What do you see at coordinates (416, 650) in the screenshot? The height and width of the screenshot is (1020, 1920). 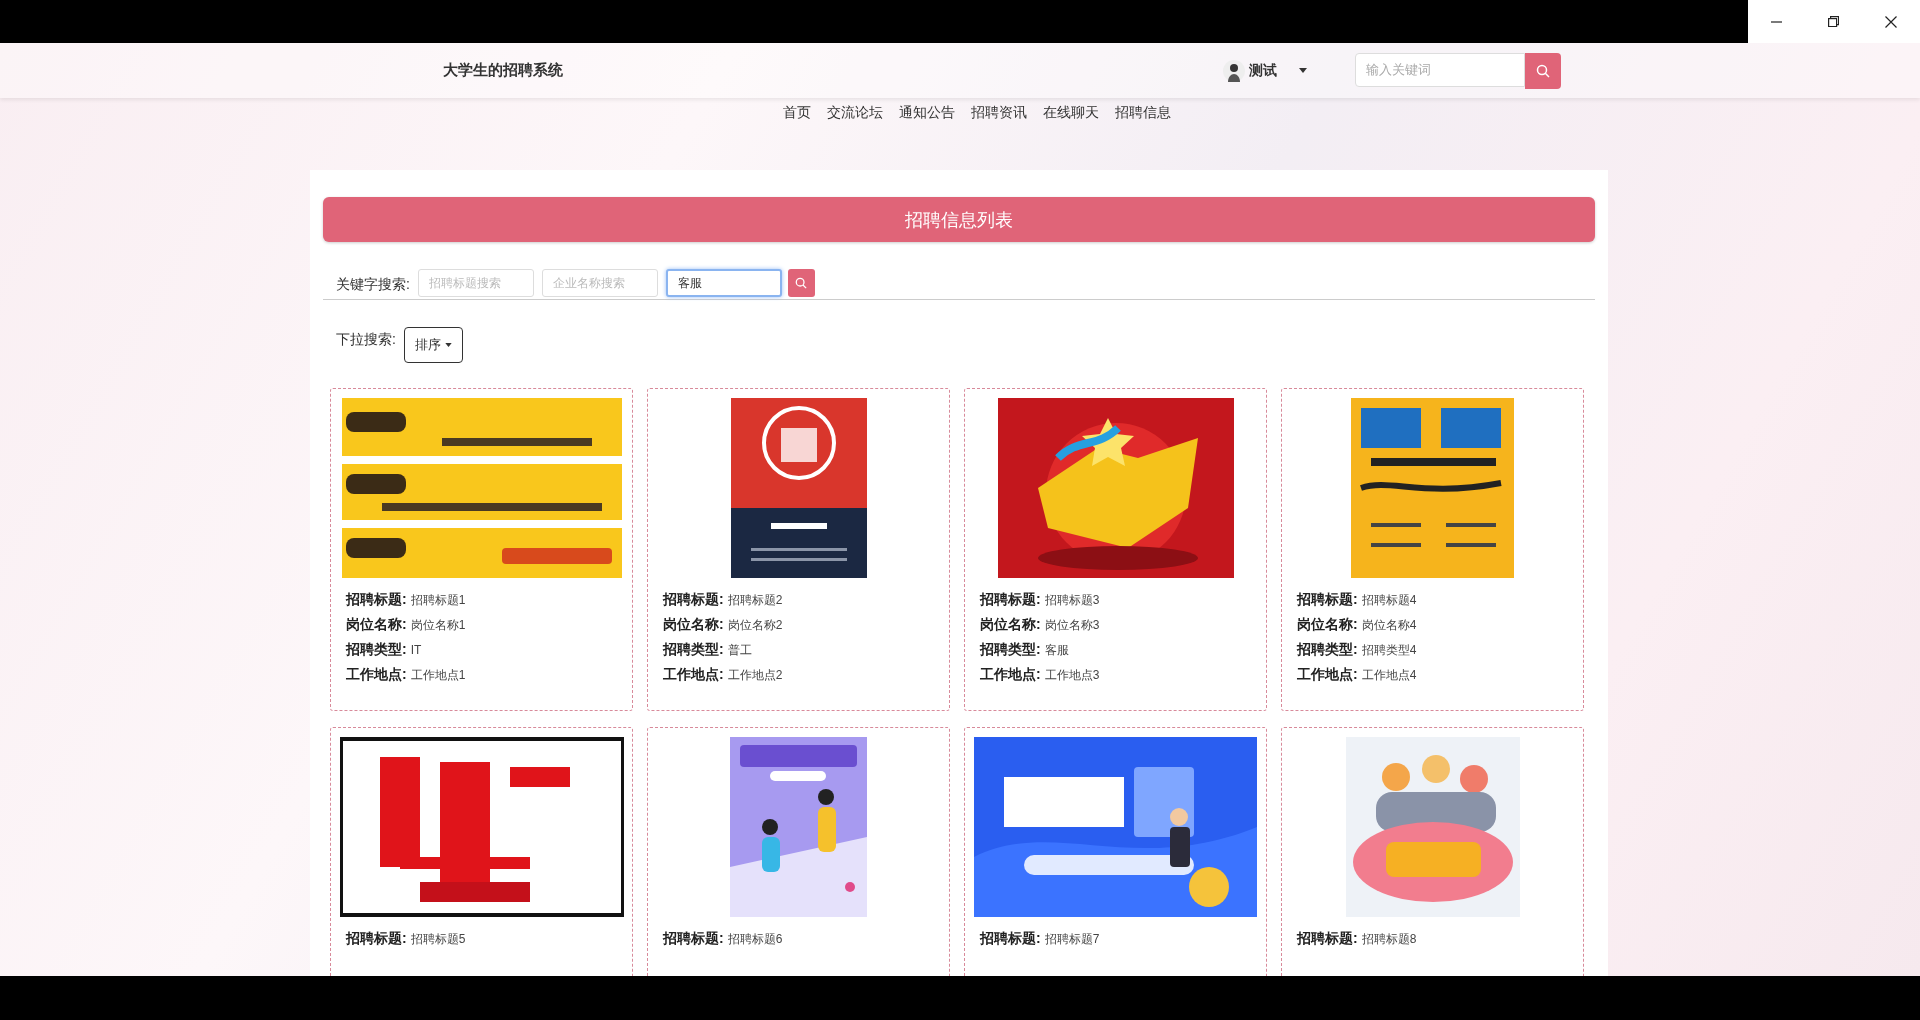 I see `field-value: IT` at bounding box center [416, 650].